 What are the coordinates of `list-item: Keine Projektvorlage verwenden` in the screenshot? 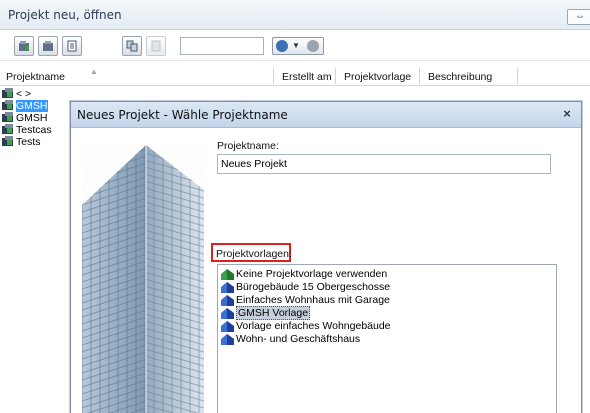 It's located at (387, 274).